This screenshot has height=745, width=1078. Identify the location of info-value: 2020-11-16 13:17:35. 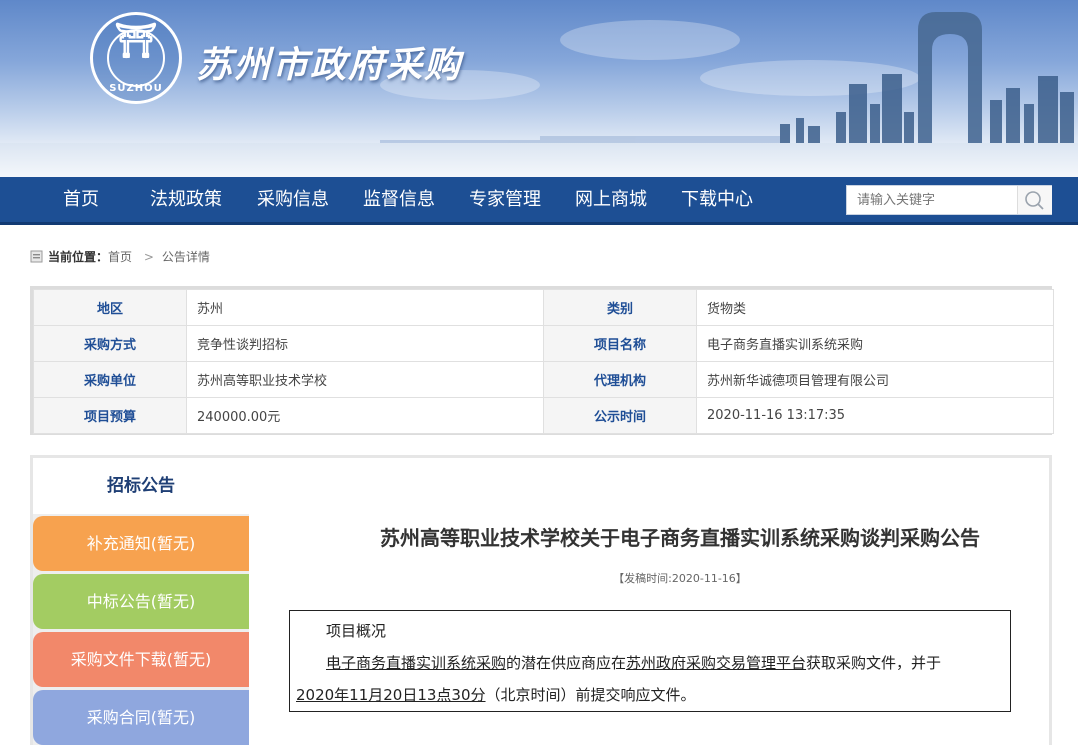
(875, 415).